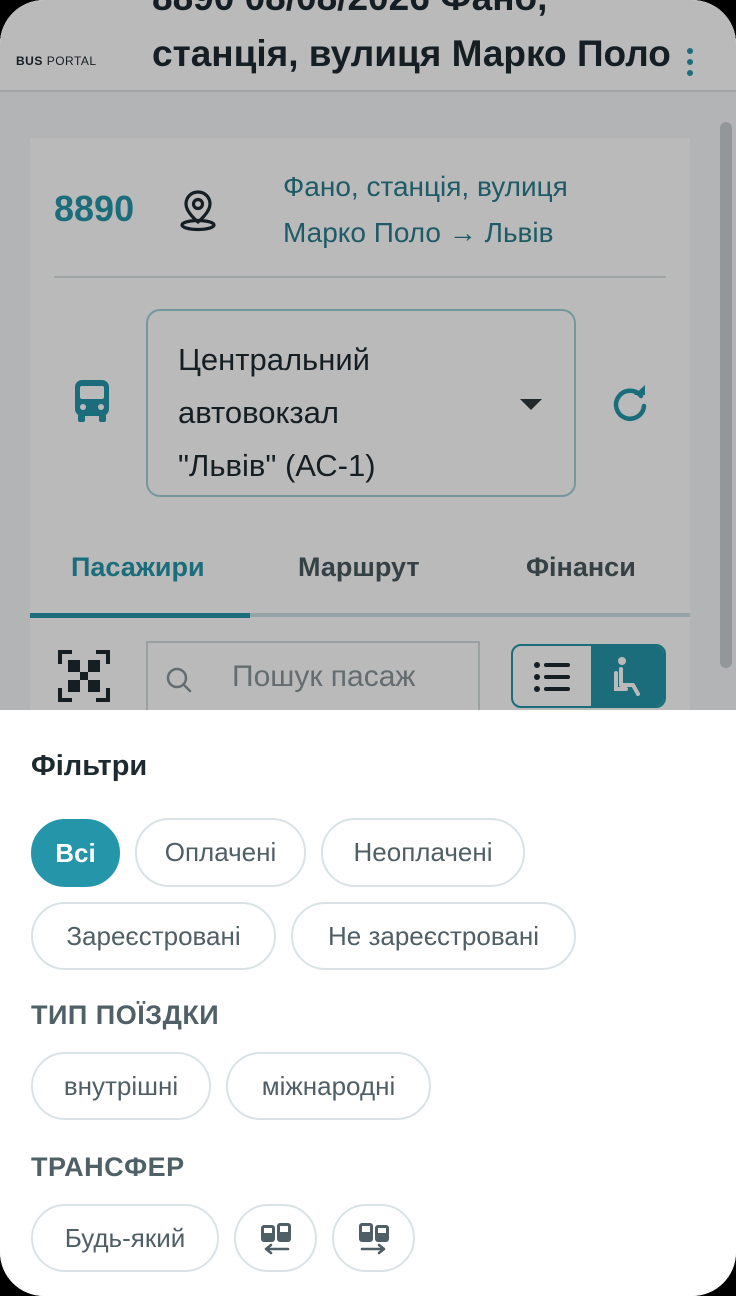 The image size is (736, 1296). I want to click on chip-paid: Оплачені, so click(220, 852).